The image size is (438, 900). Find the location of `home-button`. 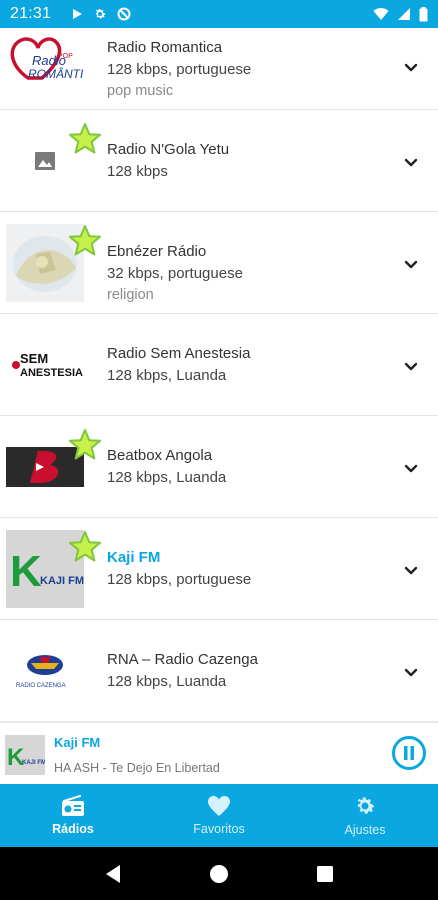

home-button is located at coordinates (219, 874).